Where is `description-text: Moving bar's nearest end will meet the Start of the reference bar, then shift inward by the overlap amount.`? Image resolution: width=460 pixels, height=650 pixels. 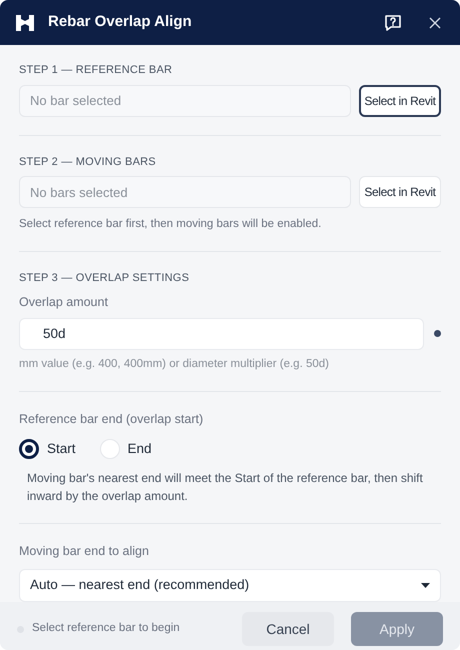 description-text: Moving bar's nearest end will meet the Start of the reference bar, then shift inward by the overlap amount. is located at coordinates (225, 487).